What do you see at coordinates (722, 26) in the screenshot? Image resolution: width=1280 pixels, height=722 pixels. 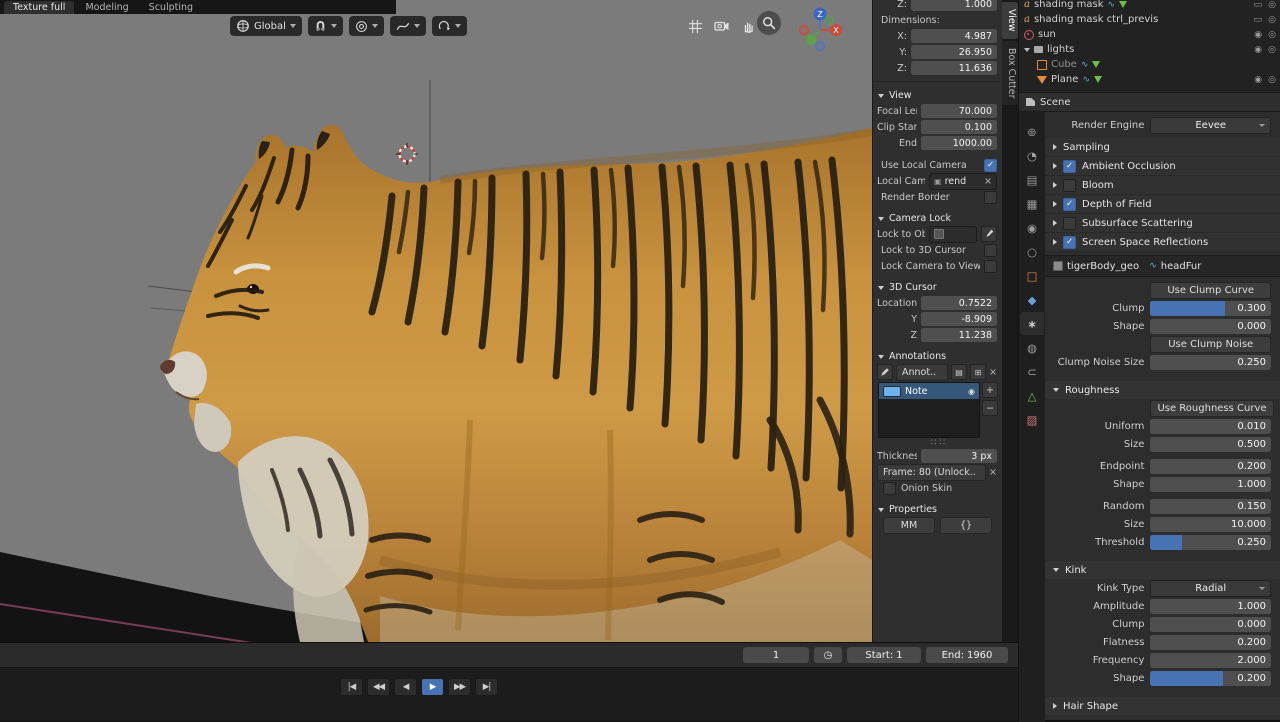 I see `camera-view-button` at bounding box center [722, 26].